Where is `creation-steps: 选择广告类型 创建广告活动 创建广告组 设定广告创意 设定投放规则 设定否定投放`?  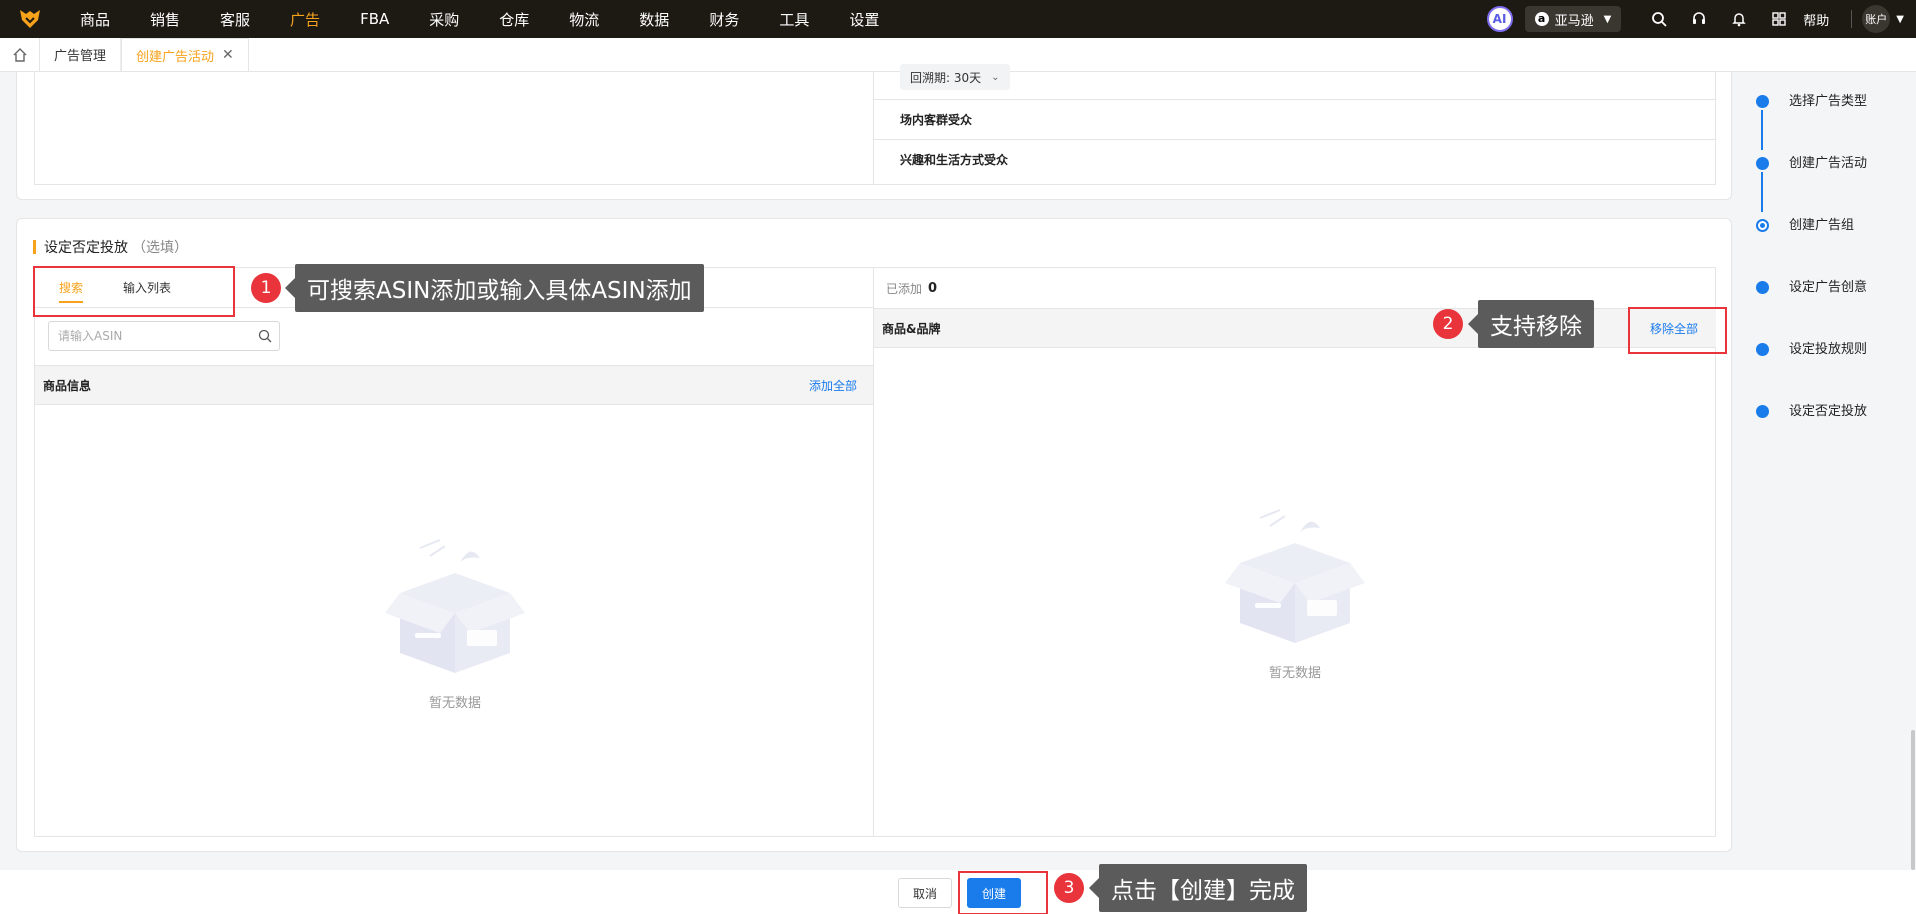 creation-steps: 选择广告类型 创建广告活动 创建广告组 设定广告创意 设定投放规则 设定否定投放 is located at coordinates (1836, 274).